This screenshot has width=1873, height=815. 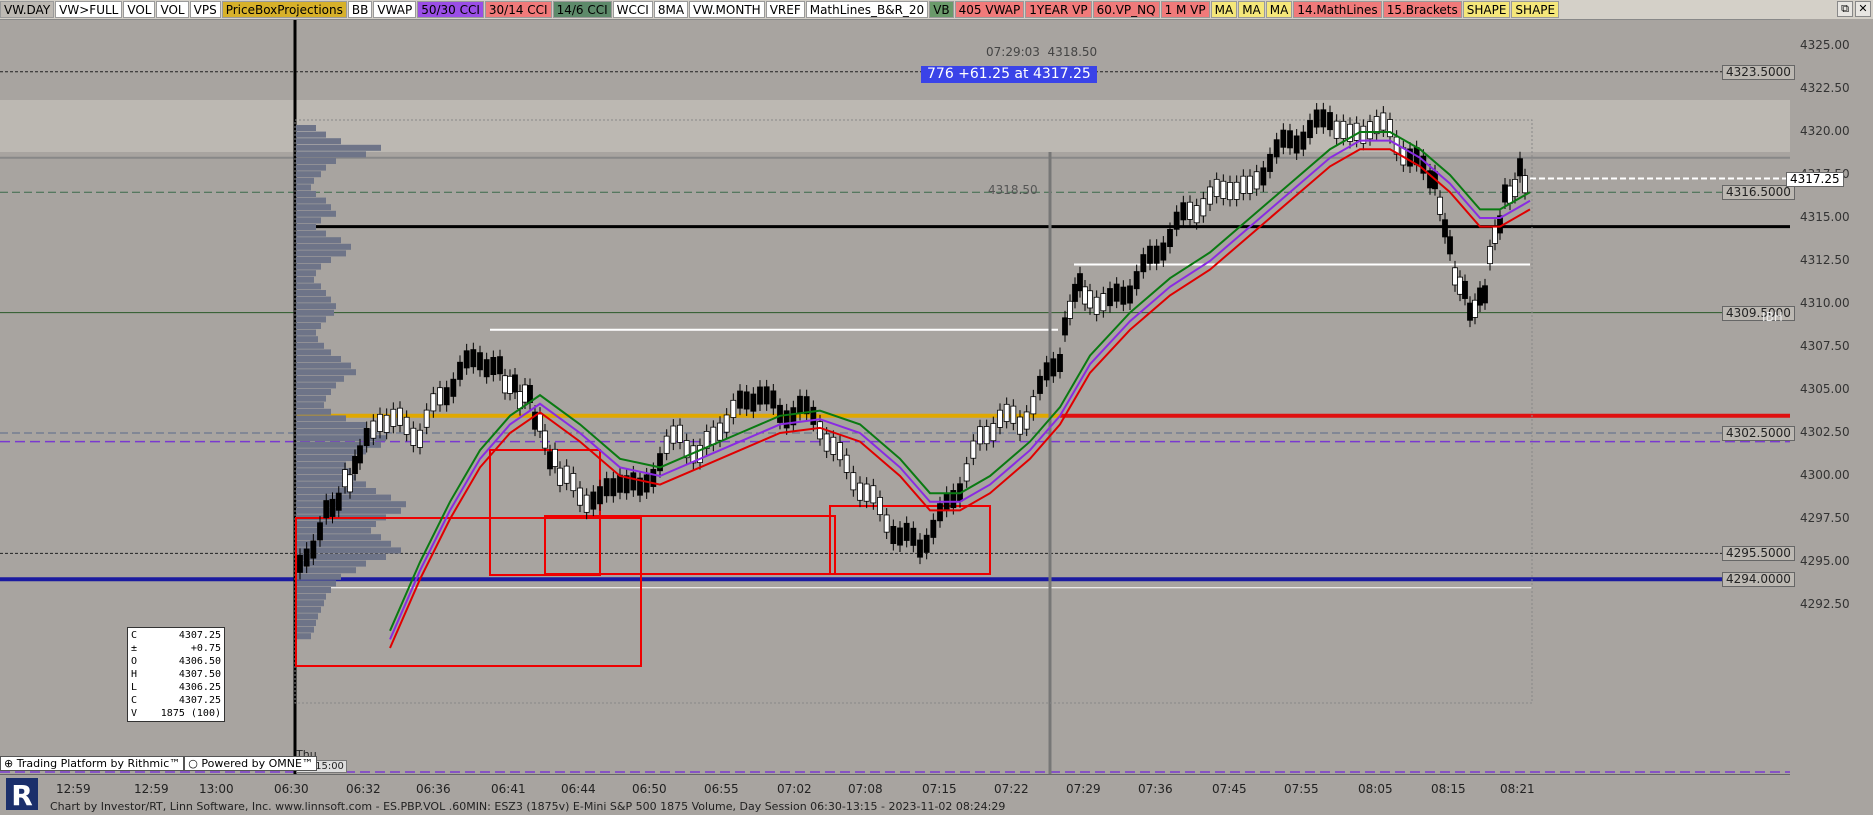 I want to click on indicator-button: 8MA, so click(x=671, y=9).